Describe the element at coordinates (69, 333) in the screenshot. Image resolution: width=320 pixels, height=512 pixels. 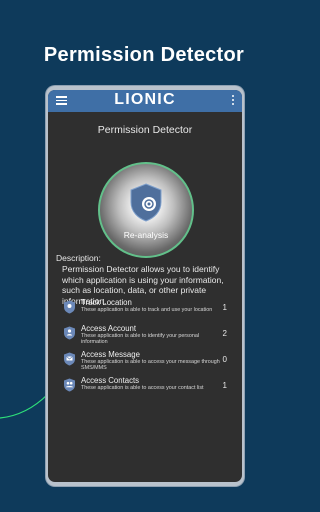
I see `account-shield-icon` at that location.